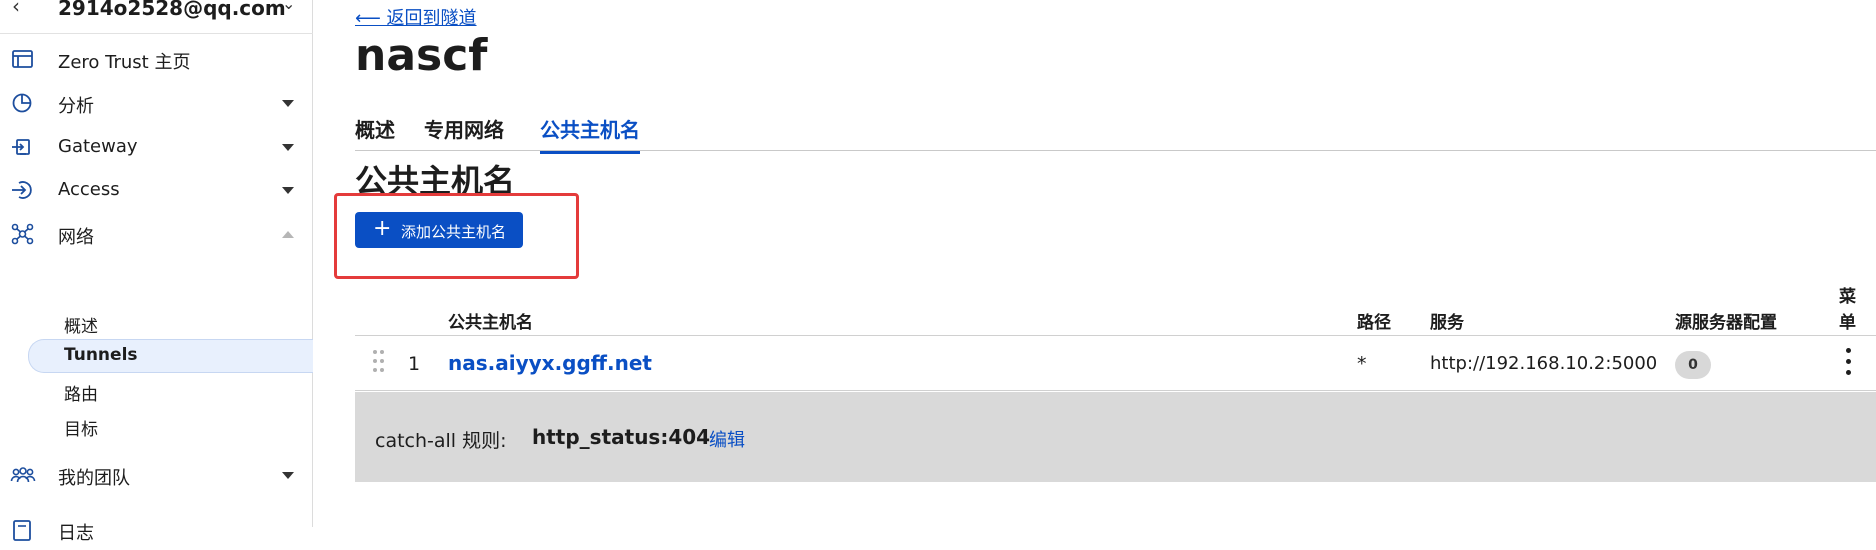 This screenshot has width=1876, height=550. I want to click on column-header-hostname: 公共主机名, so click(490, 323).